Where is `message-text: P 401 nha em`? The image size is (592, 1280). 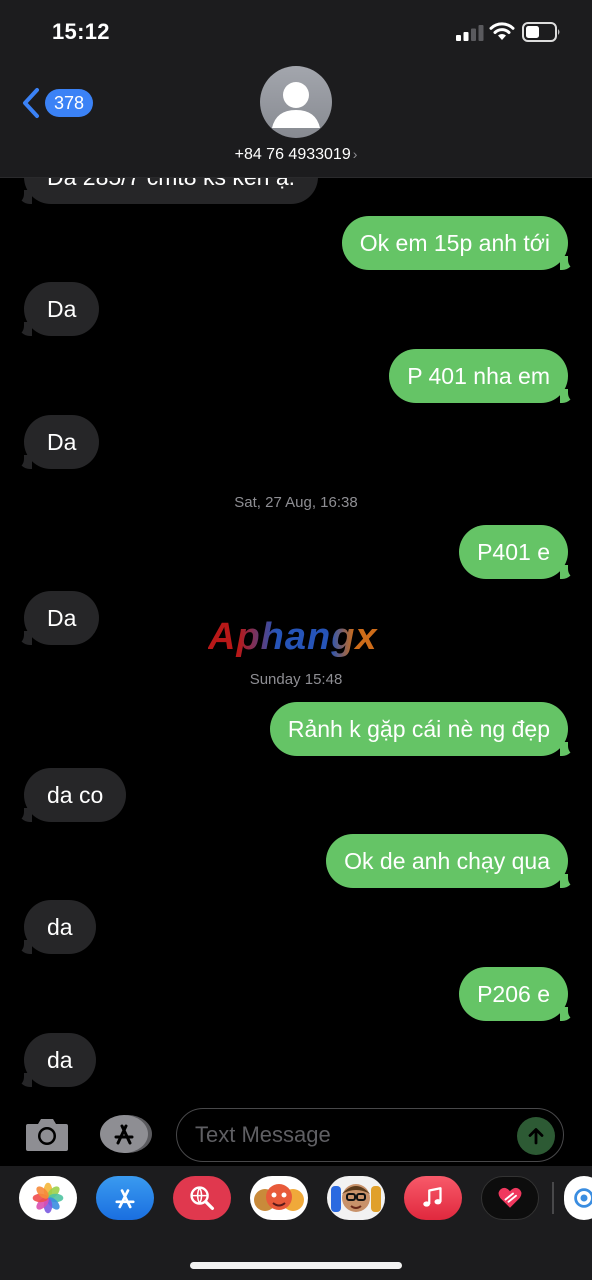
message-text: P 401 nha em is located at coordinates (478, 376).